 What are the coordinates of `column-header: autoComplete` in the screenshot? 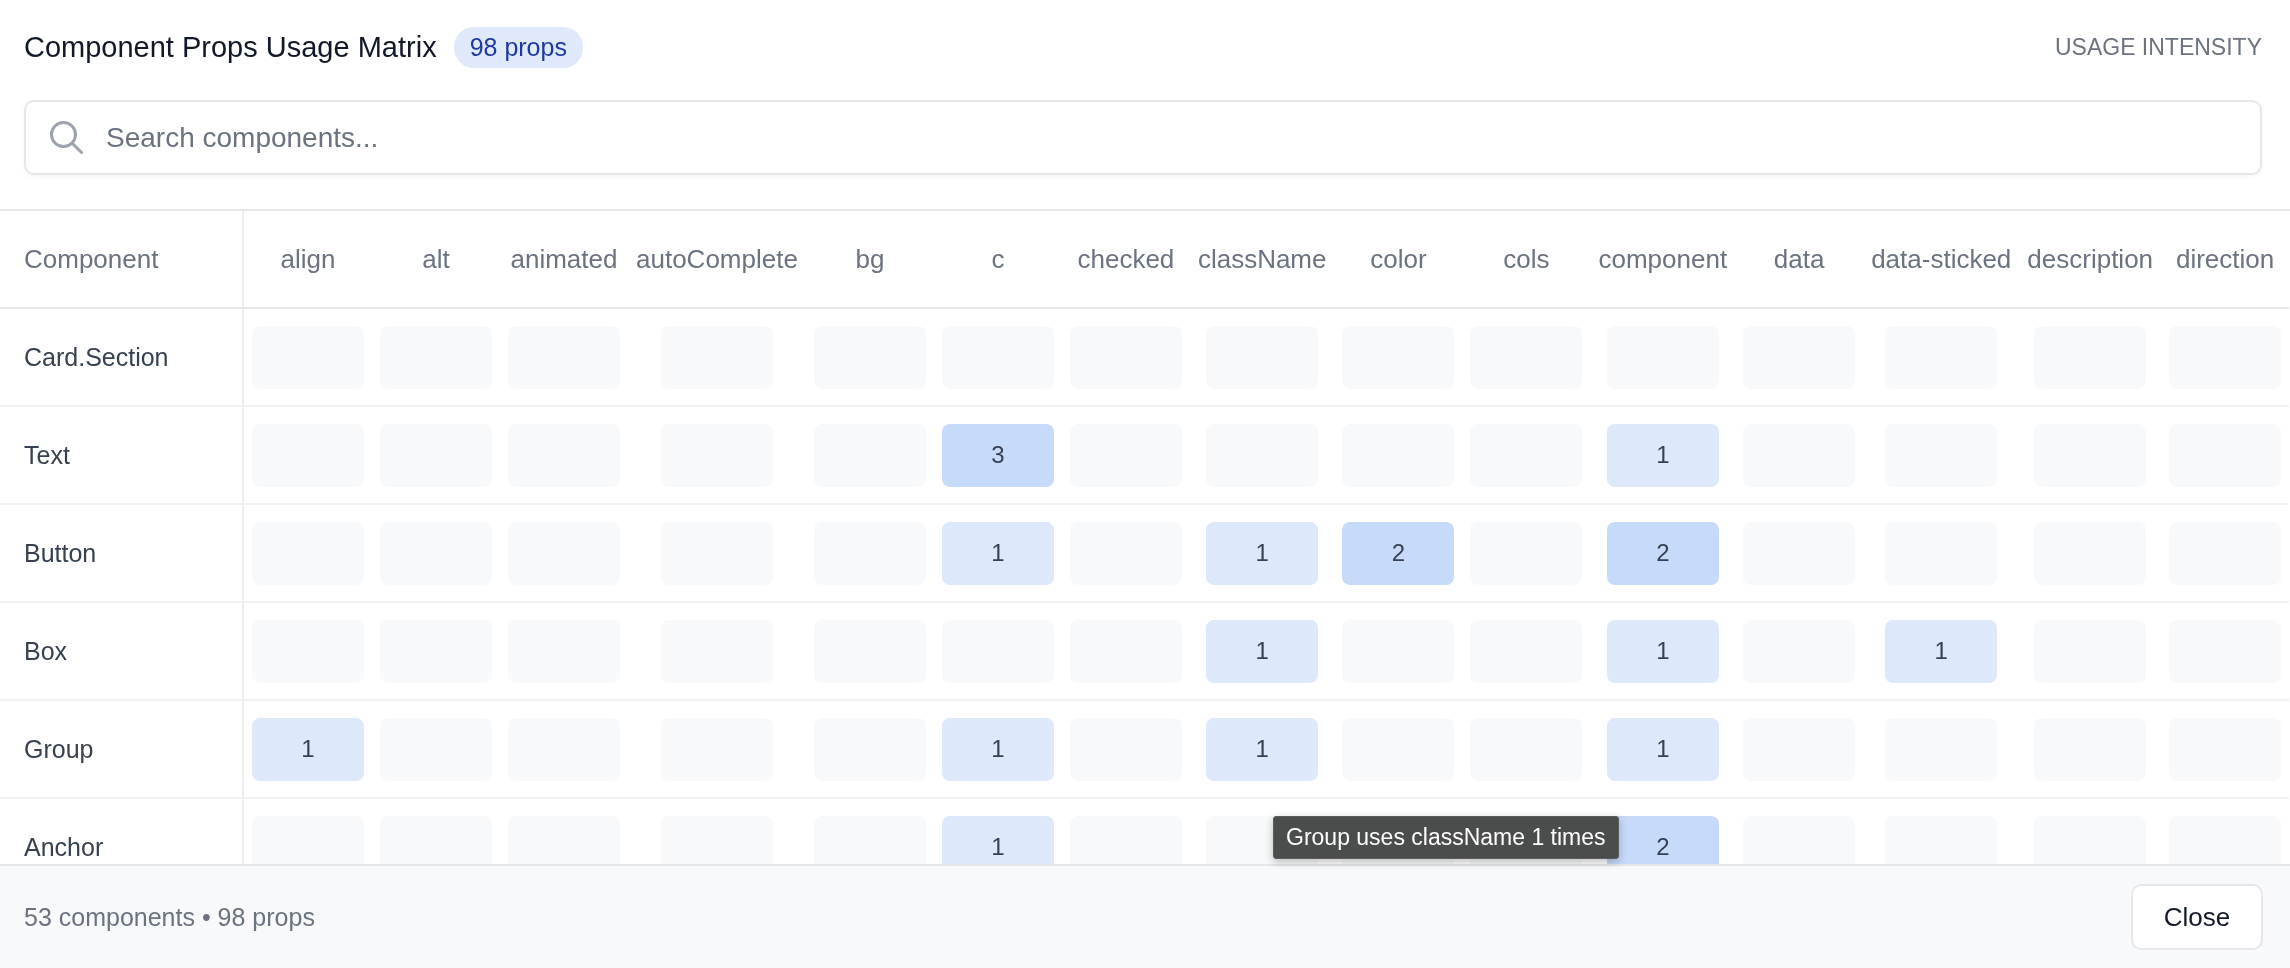 It's located at (717, 259).